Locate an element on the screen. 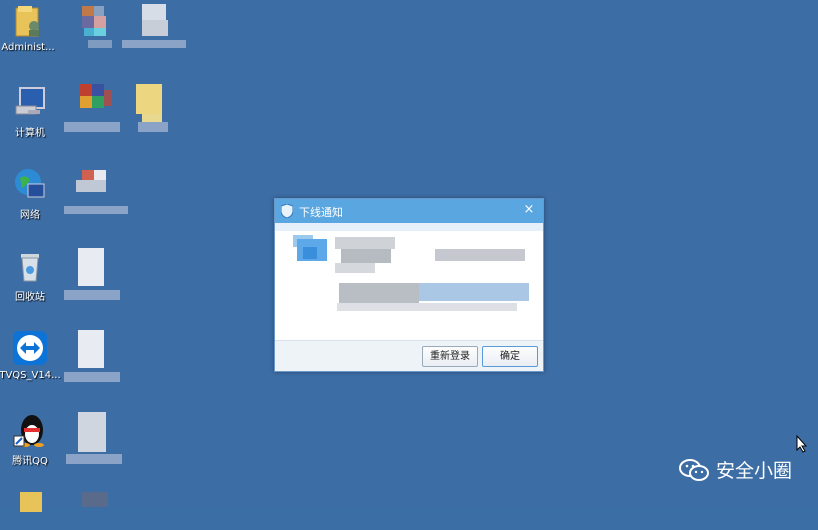 The image size is (818, 530). user-folder-icon is located at coordinates (28, 20).